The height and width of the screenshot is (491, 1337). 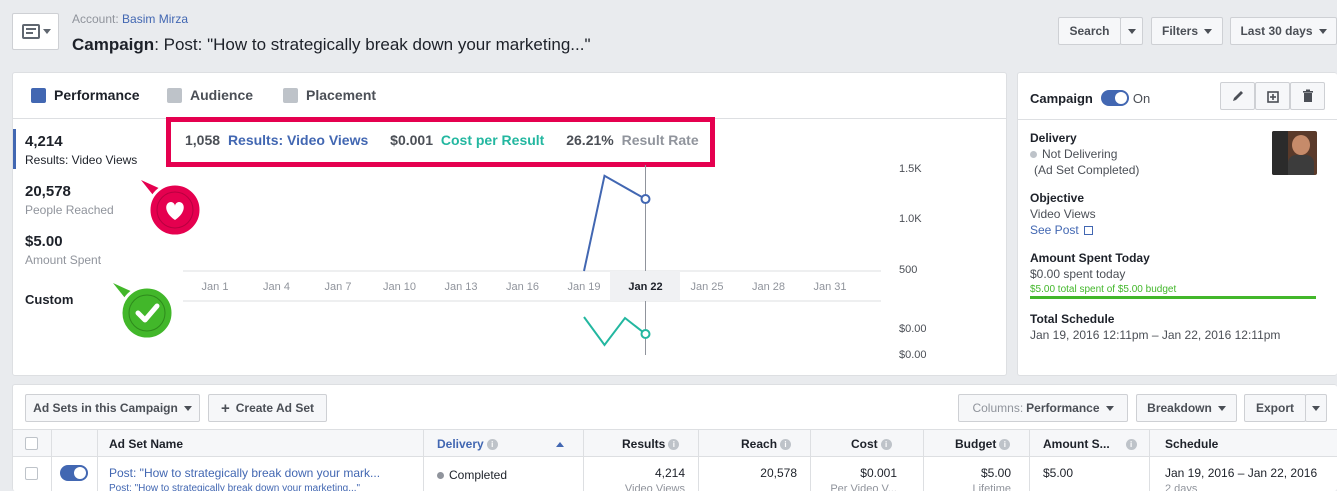 What do you see at coordinates (830, 287) in the screenshot?
I see `x-tick-label: Jan 31` at bounding box center [830, 287].